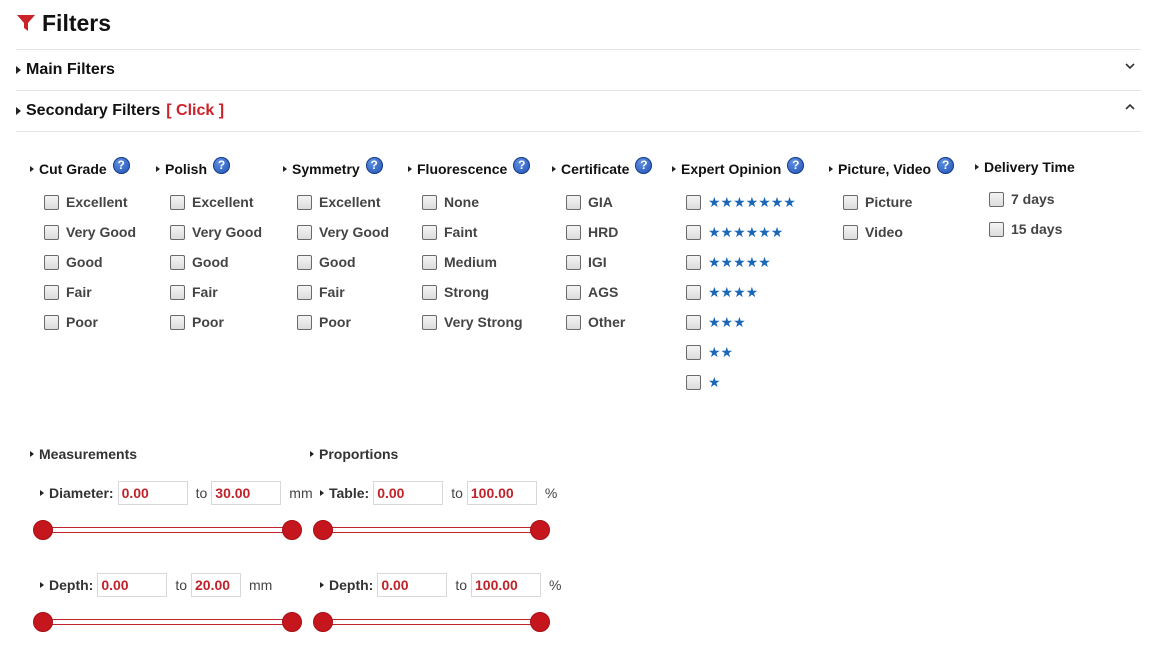 Image resolution: width=1154 pixels, height=656 pixels. What do you see at coordinates (216, 585) in the screenshot?
I see `depth-mm-max-input` at bounding box center [216, 585].